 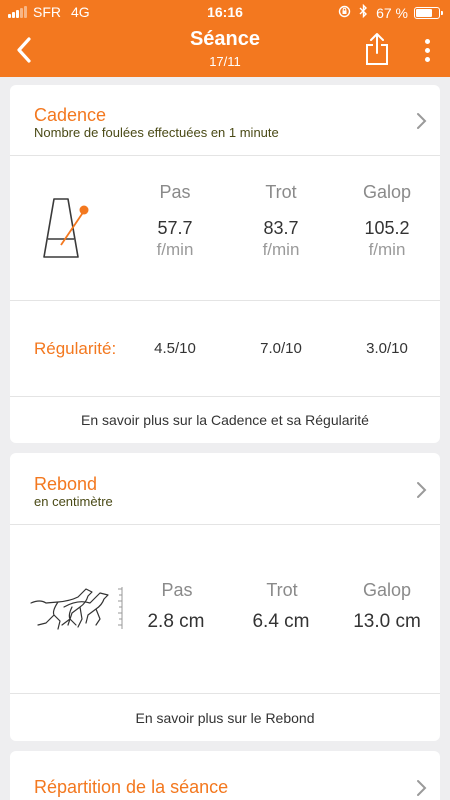 I want to click on metronome-icon, so click(x=66, y=228).